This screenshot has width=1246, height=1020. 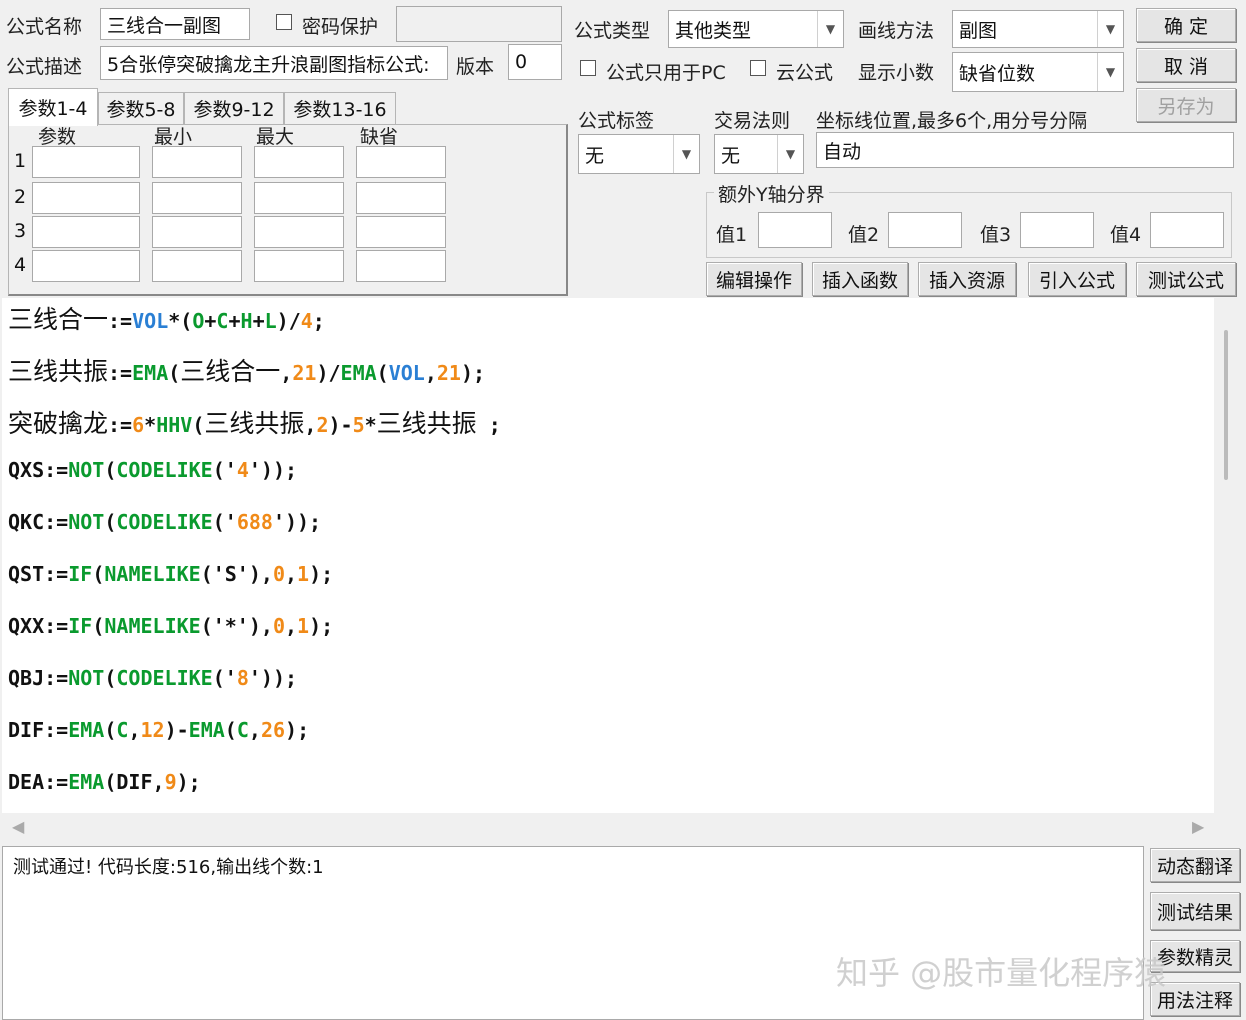 What do you see at coordinates (274, 63) in the screenshot?
I see `formula-desc-input: 5合张停突破擒龙主升浪副图指标公式:` at bounding box center [274, 63].